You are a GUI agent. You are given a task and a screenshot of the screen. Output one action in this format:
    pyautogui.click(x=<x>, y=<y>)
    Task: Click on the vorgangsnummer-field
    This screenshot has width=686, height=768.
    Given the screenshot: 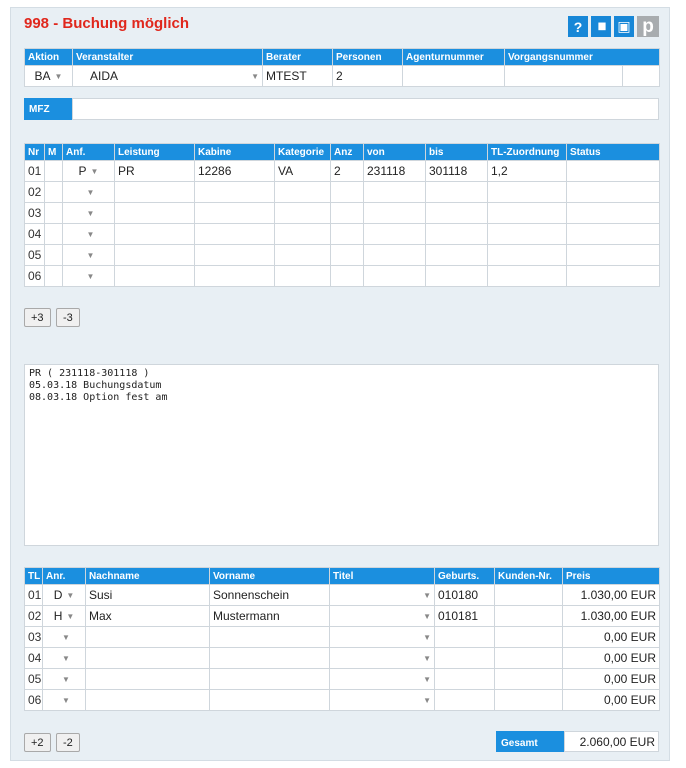 What is the action you would take?
    pyautogui.click(x=563, y=76)
    